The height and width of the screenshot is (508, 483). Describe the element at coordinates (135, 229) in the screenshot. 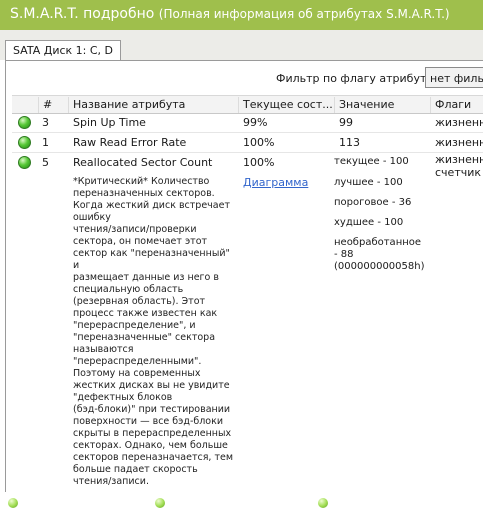

I see `description-line: чтения/записи/проверки` at that location.